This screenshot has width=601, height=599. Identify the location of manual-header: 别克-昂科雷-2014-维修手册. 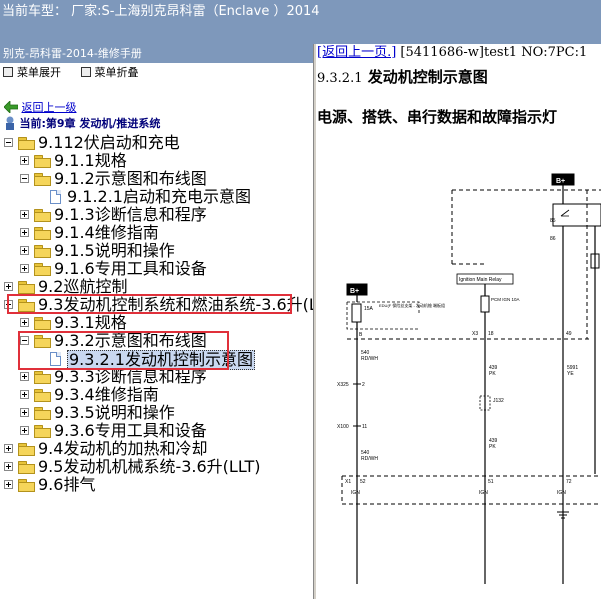
(156, 53).